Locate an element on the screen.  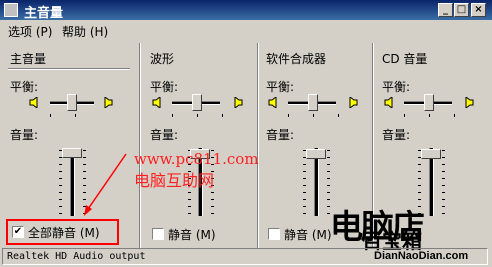
channel-title: CD 音量 is located at coordinates (405, 59).